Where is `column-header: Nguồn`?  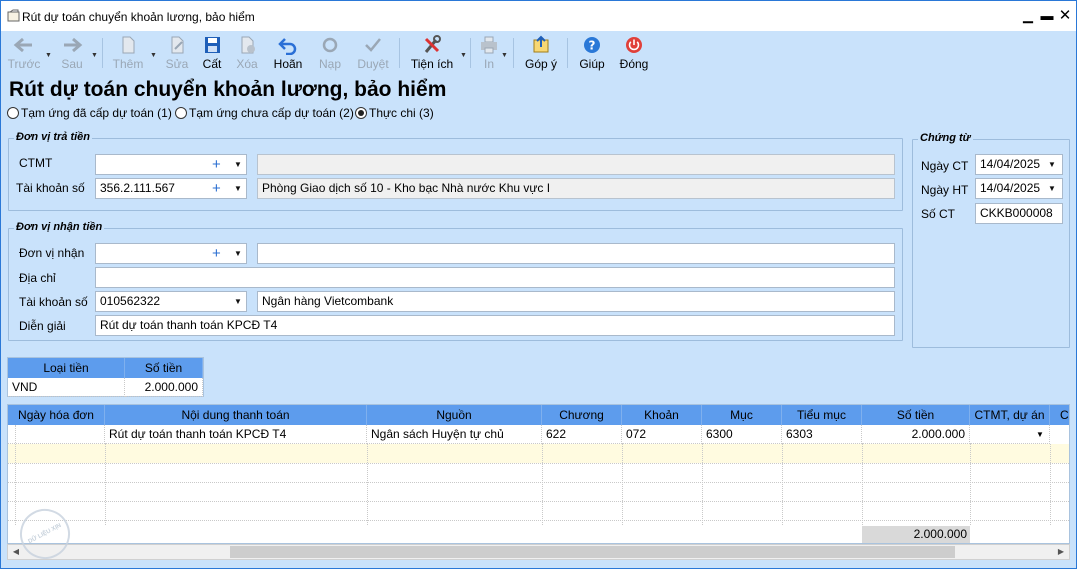 column-header: Nguồn is located at coordinates (454, 415).